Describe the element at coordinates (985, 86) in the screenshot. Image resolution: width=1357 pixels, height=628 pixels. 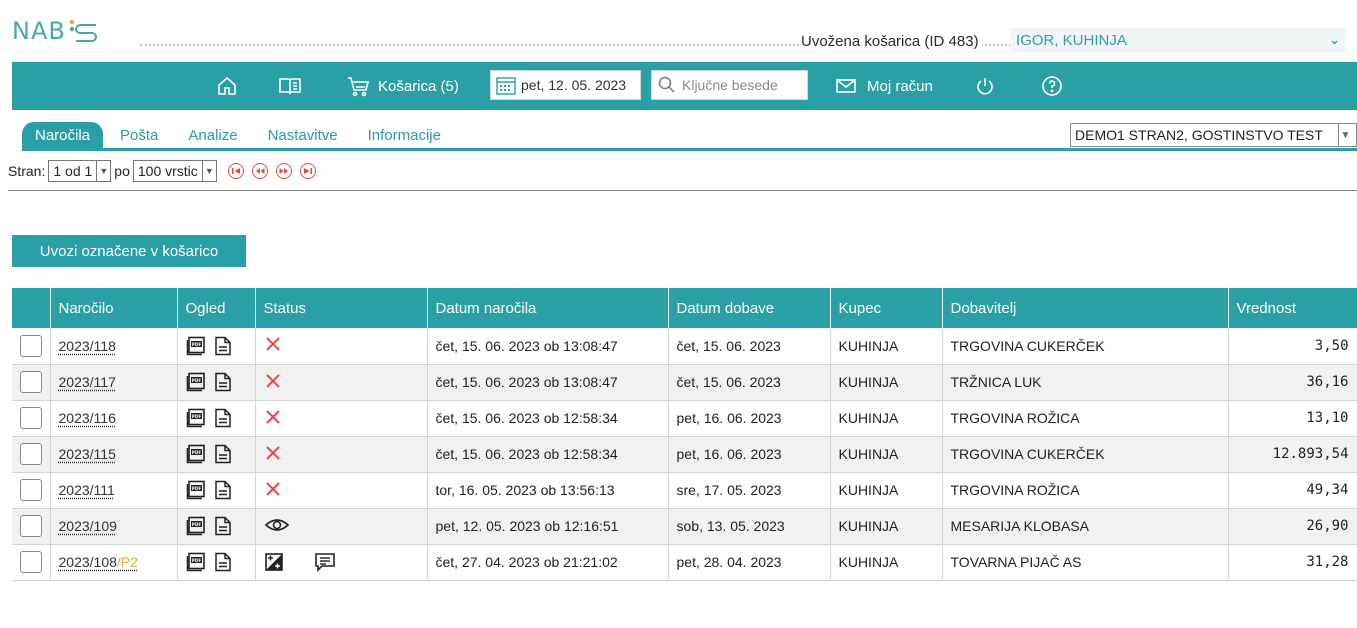
I see `logout-button` at that location.